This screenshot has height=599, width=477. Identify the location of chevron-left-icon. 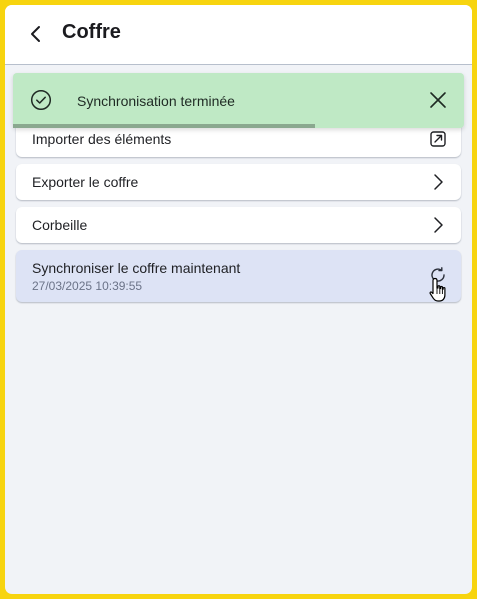
(35, 34).